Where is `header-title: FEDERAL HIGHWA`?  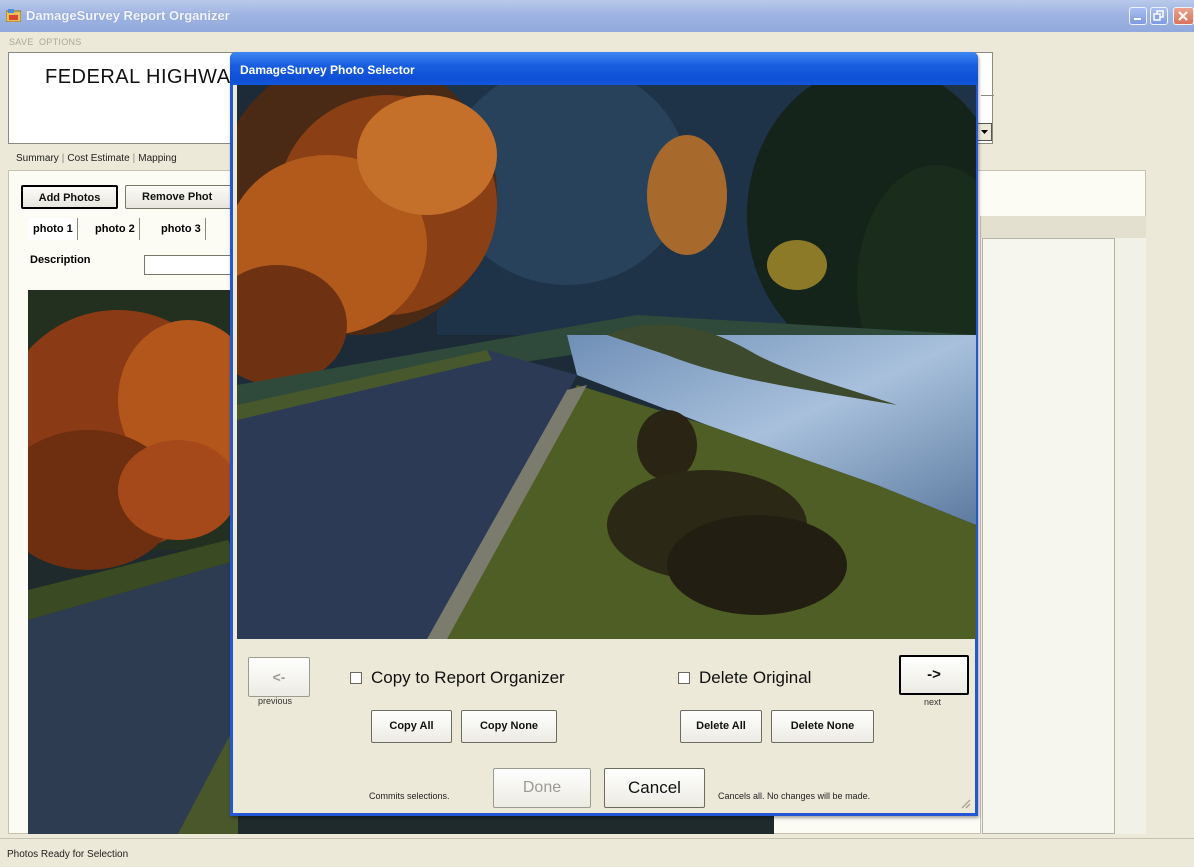
header-title: FEDERAL HIGHWA is located at coordinates (138, 77).